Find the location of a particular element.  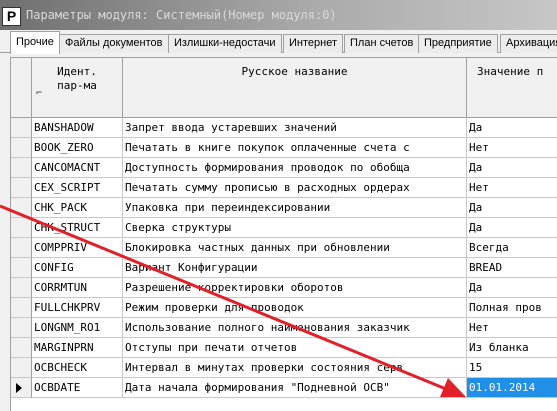

column-header-id-line2: пар-ма is located at coordinates (77, 85).